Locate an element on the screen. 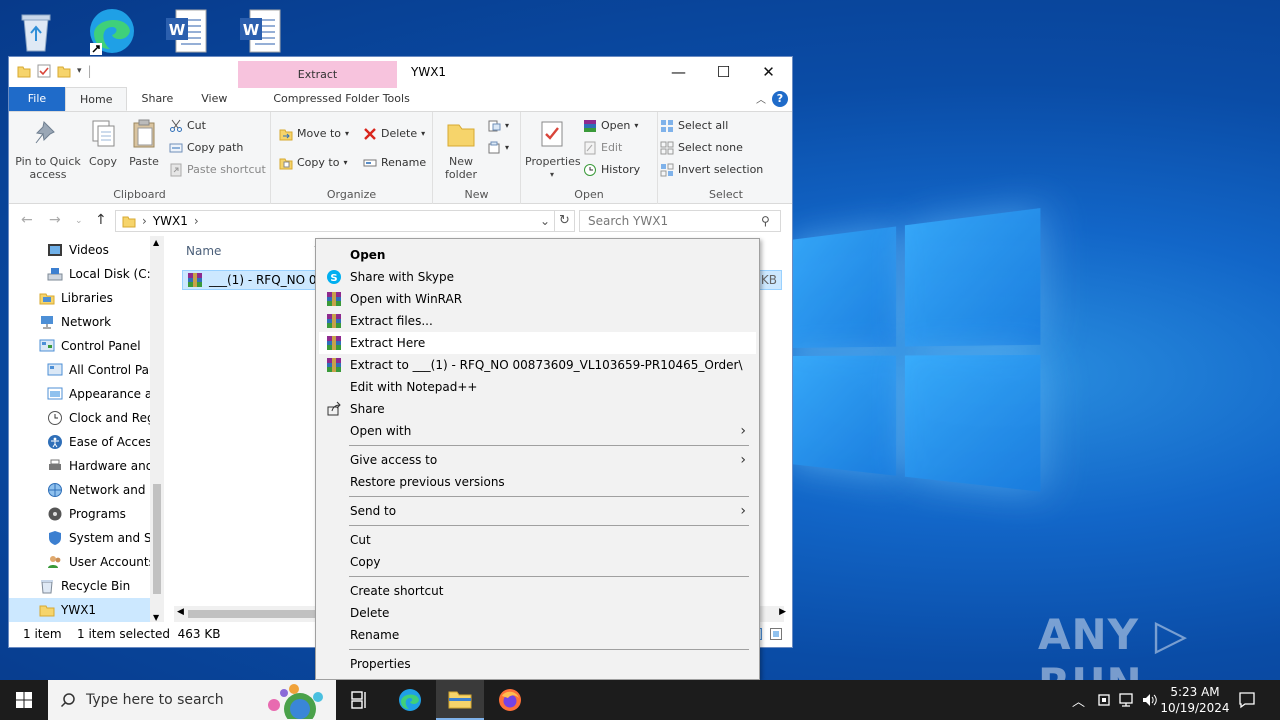 The image size is (1280, 720). rename-button: Rename is located at coordinates (394, 163).